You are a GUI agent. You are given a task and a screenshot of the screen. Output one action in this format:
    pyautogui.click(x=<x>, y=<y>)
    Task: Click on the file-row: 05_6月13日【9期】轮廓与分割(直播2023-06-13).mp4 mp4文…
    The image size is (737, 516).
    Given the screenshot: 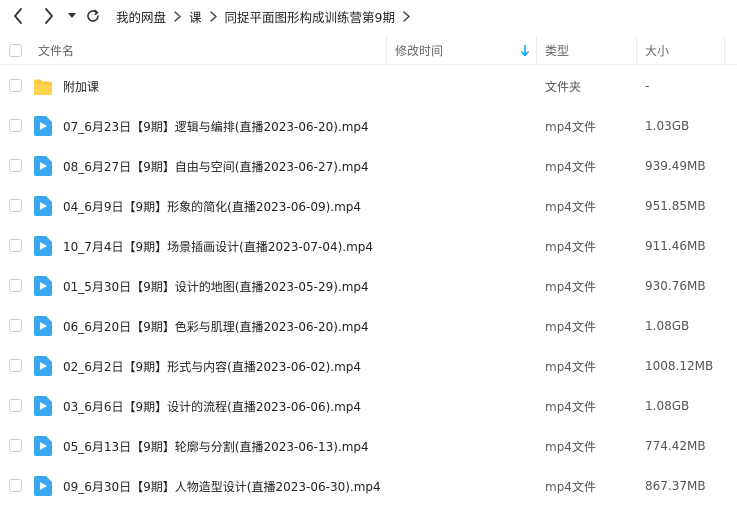 What is the action you would take?
    pyautogui.click(x=368, y=446)
    